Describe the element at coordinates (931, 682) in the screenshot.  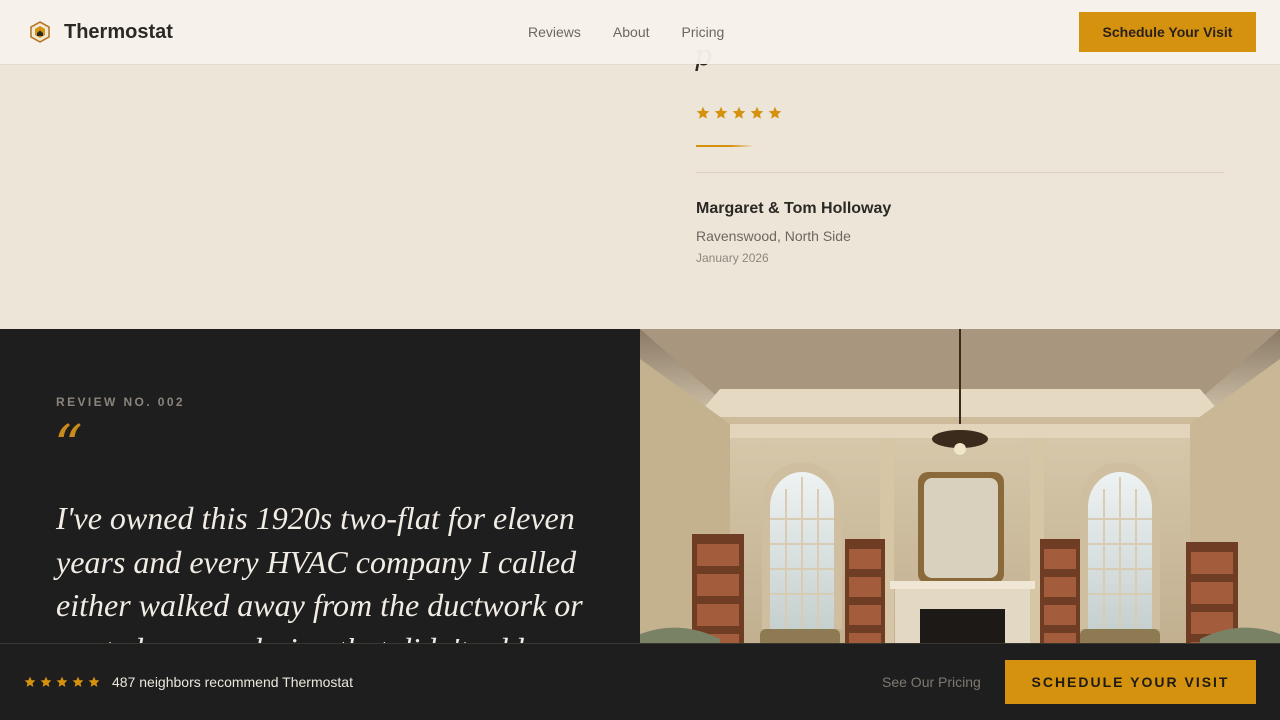
I see `see-pricing-link: See Our Pricing` at that location.